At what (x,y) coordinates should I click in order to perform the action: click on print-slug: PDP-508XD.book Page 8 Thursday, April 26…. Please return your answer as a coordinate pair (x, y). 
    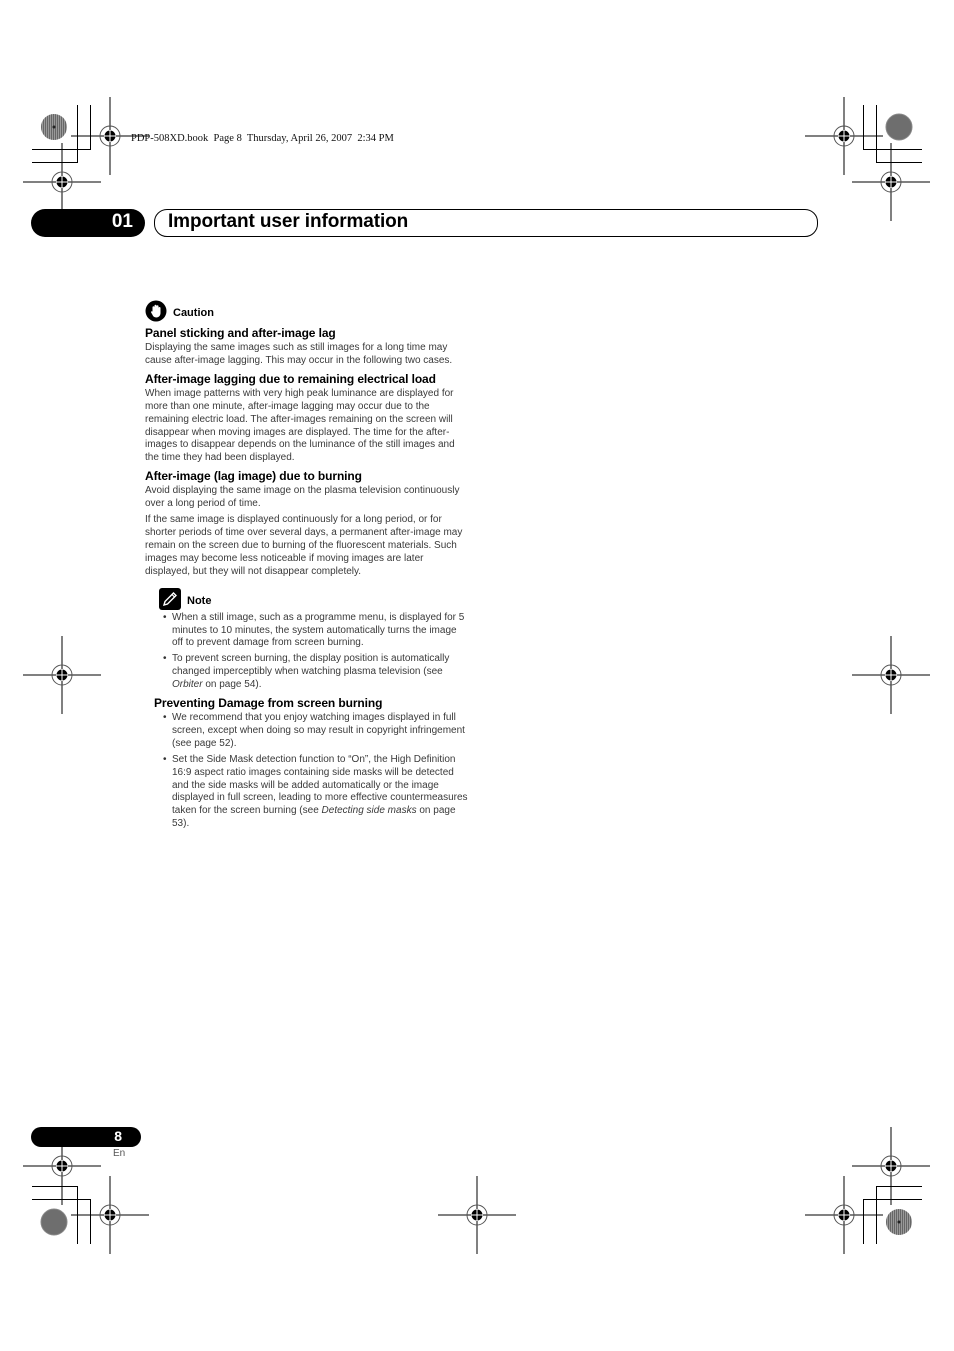
    Looking at the image, I should click on (262, 138).